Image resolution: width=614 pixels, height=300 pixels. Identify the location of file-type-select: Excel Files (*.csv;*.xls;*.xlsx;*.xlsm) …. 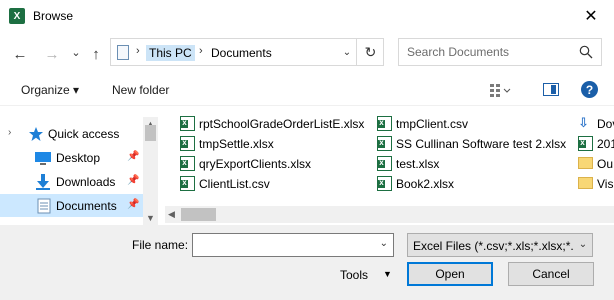
(500, 245).